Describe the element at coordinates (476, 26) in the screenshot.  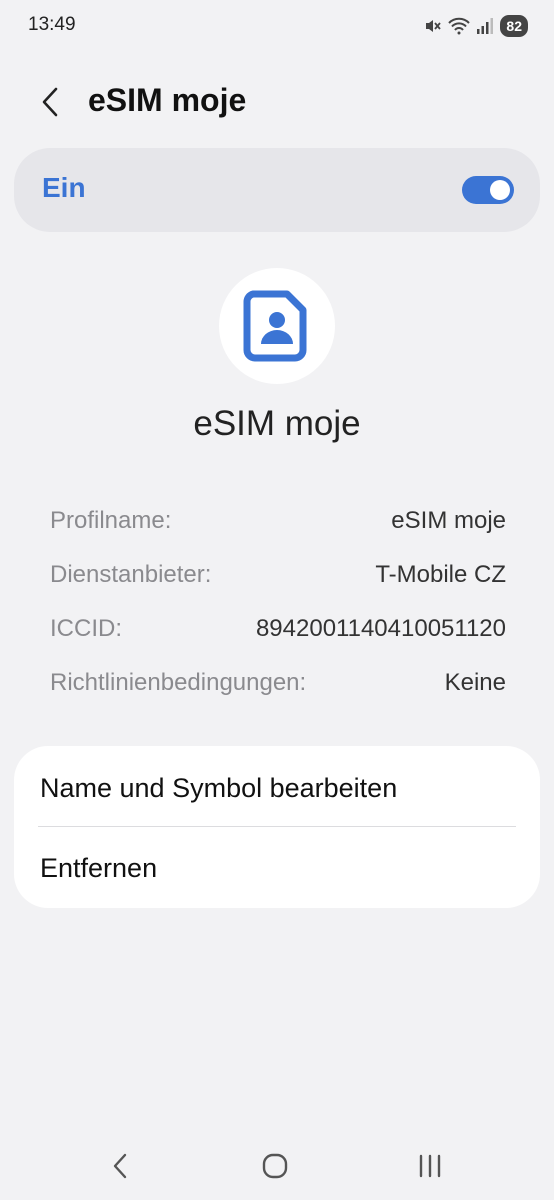
I see `status-icons: 82` at that location.